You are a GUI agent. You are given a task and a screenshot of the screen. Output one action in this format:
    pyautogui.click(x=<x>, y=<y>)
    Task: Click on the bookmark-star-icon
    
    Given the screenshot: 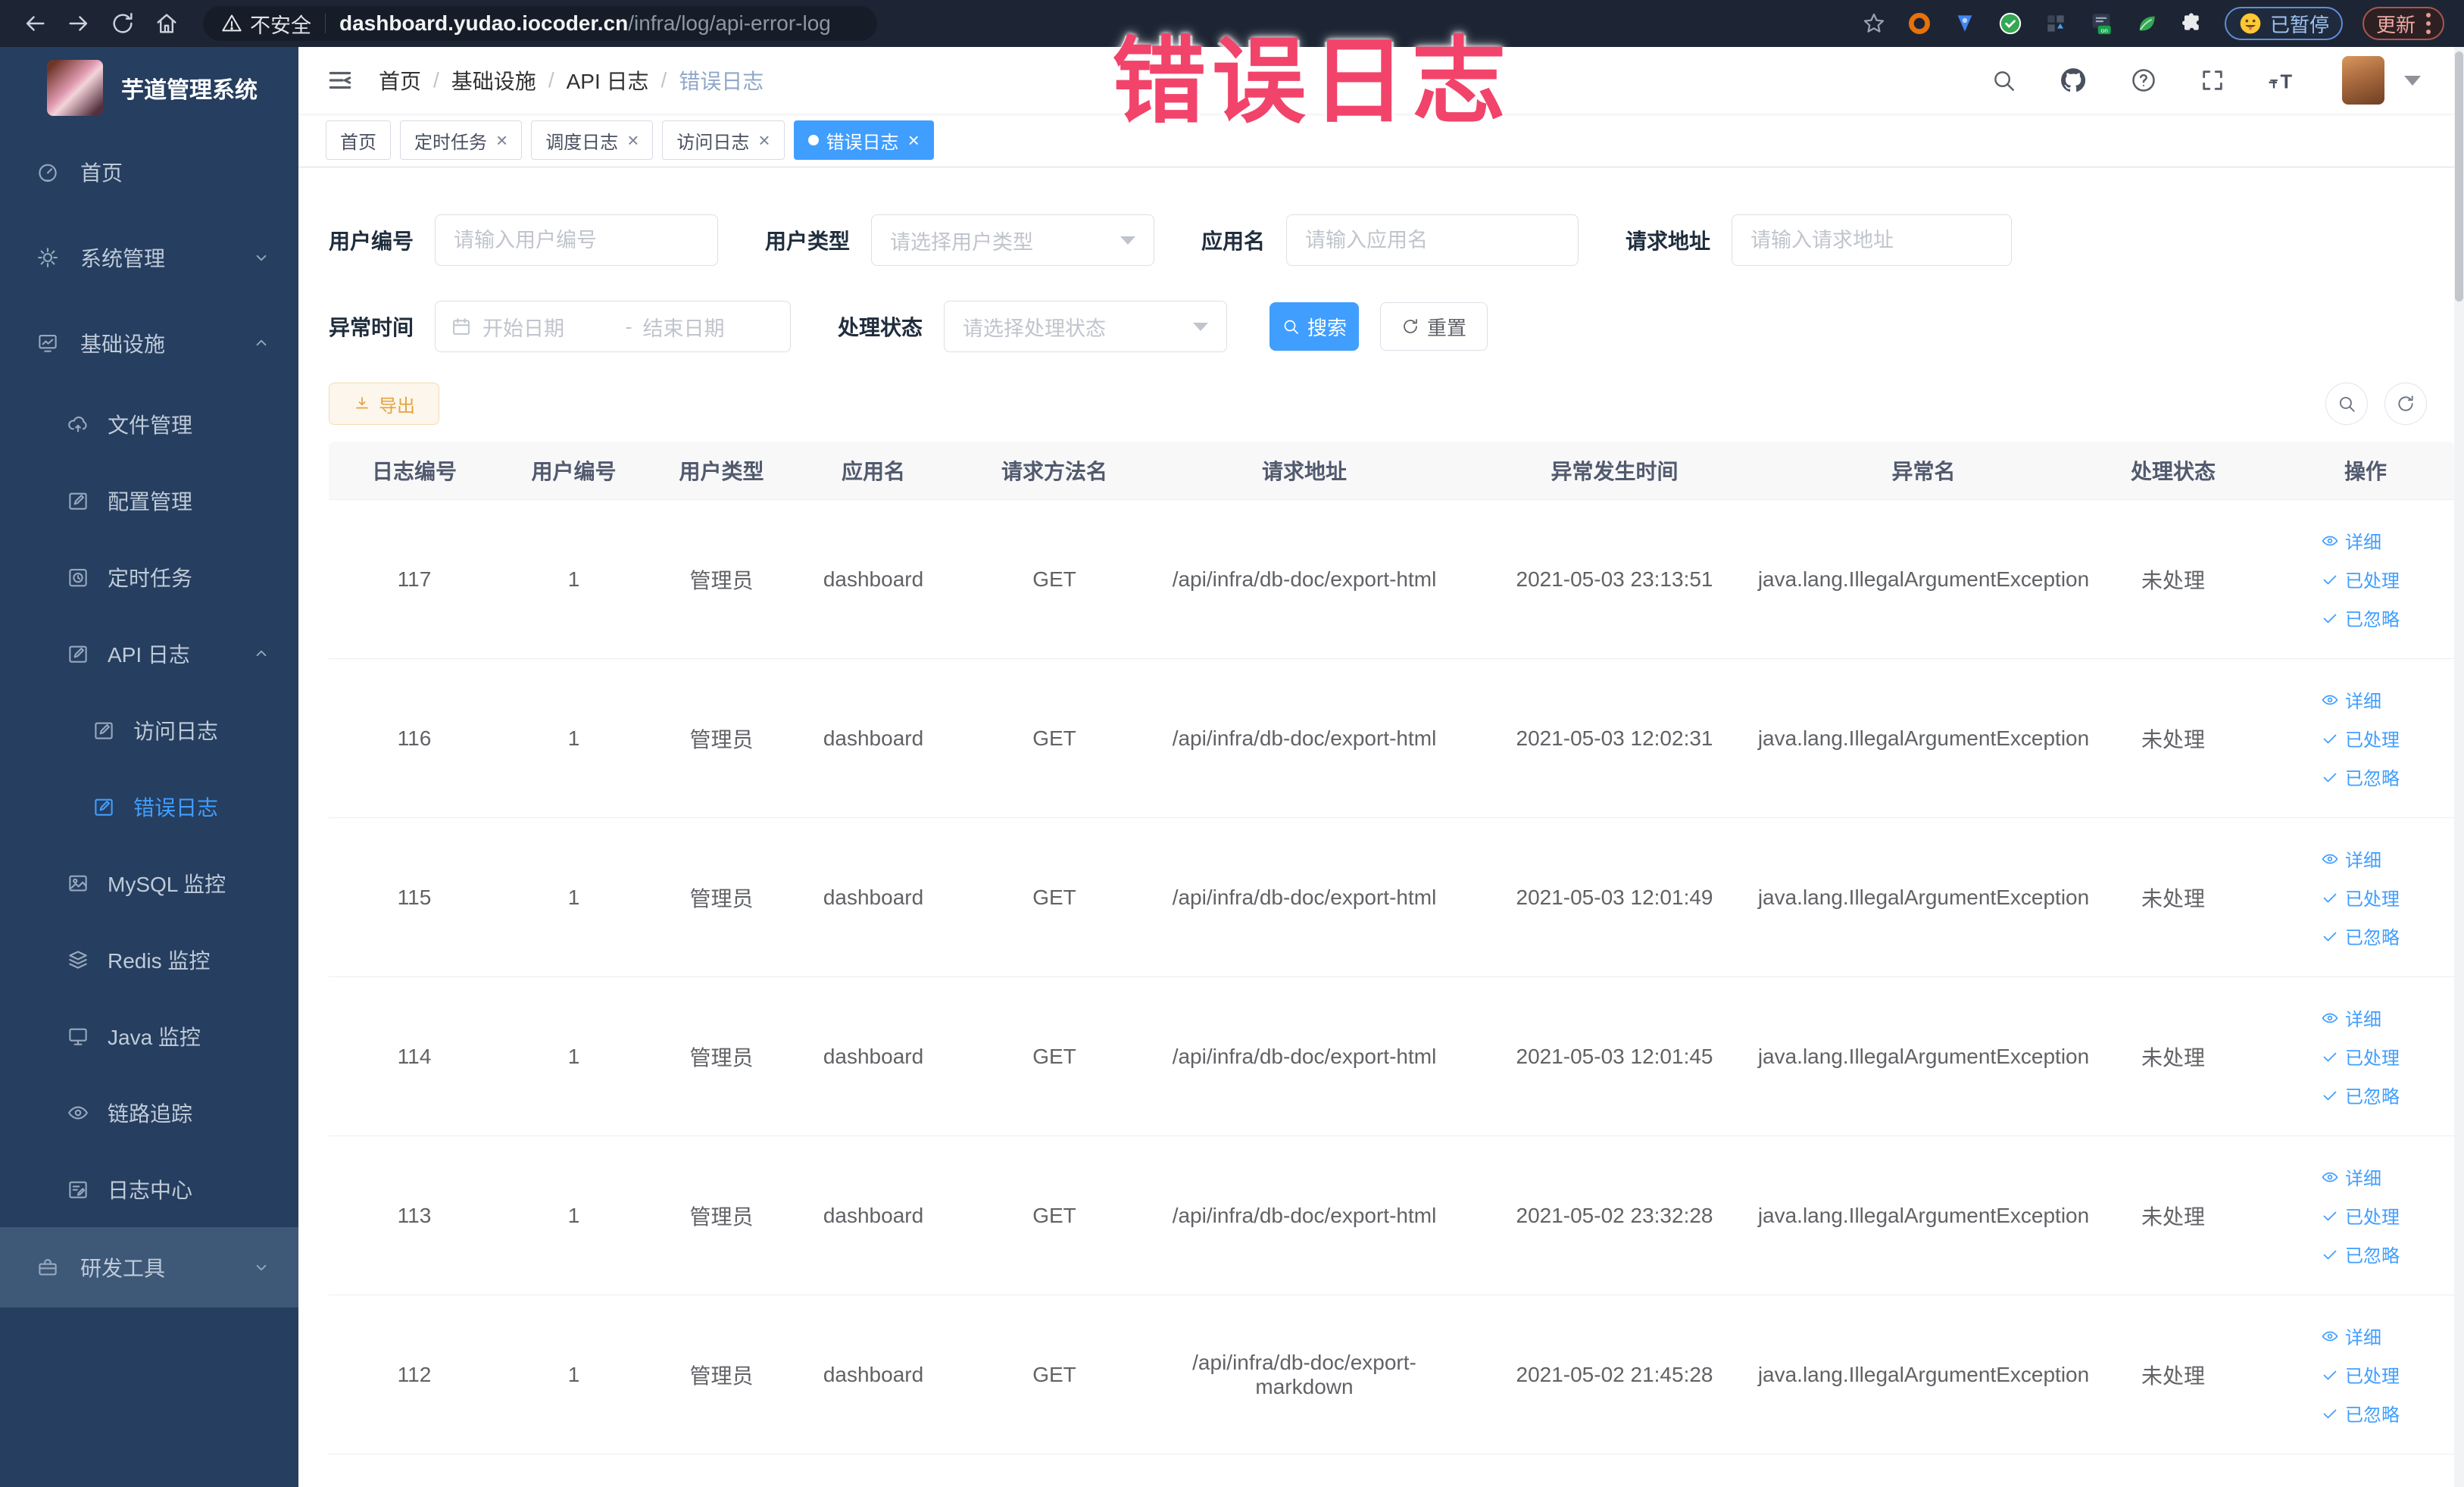 What is the action you would take?
    pyautogui.click(x=1874, y=23)
    